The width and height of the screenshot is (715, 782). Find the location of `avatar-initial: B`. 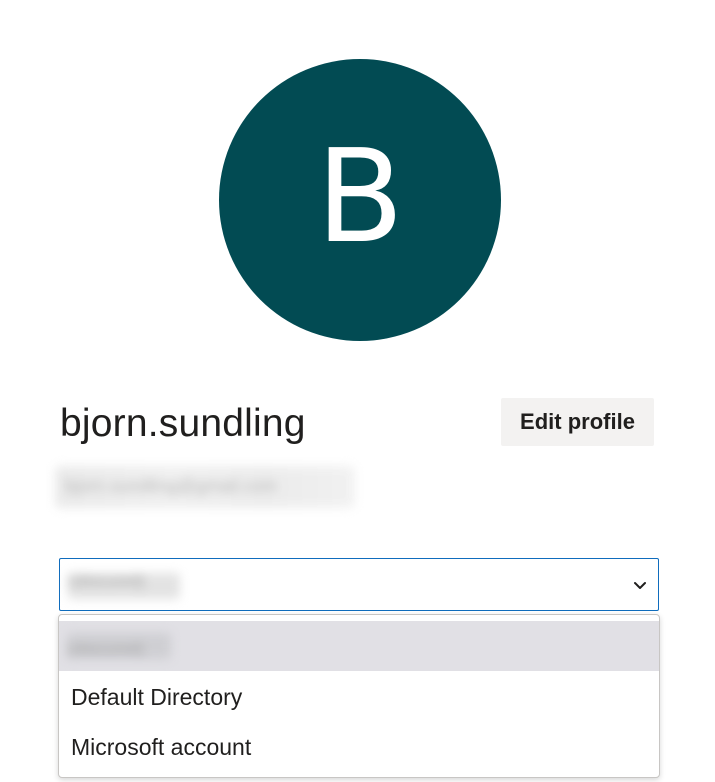

avatar-initial: B is located at coordinates (360, 197).